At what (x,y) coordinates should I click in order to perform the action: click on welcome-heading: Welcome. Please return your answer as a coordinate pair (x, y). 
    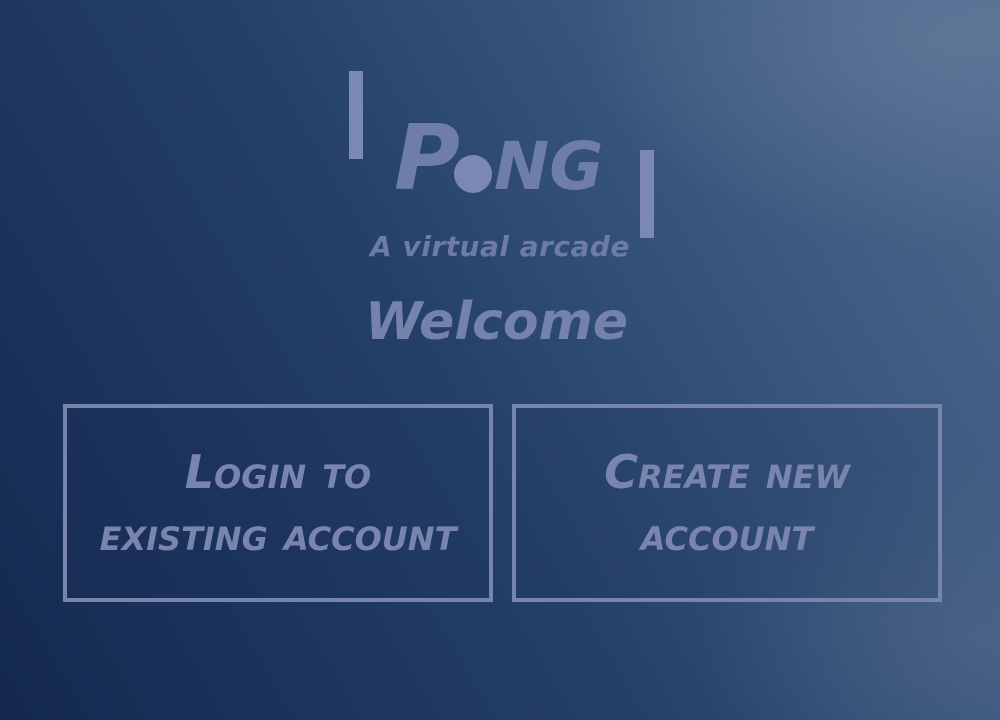
    Looking at the image, I should click on (496, 322).